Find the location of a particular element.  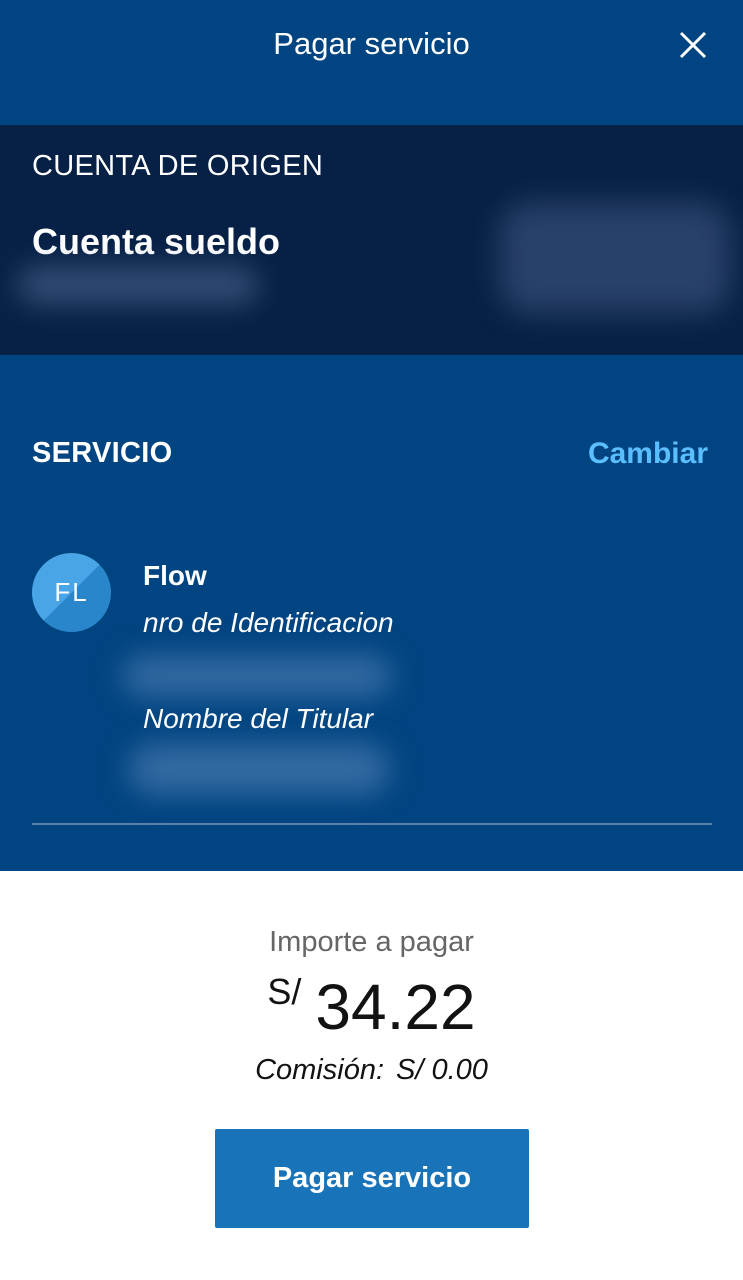

amount-value: 34.22 is located at coordinates (395, 1007).